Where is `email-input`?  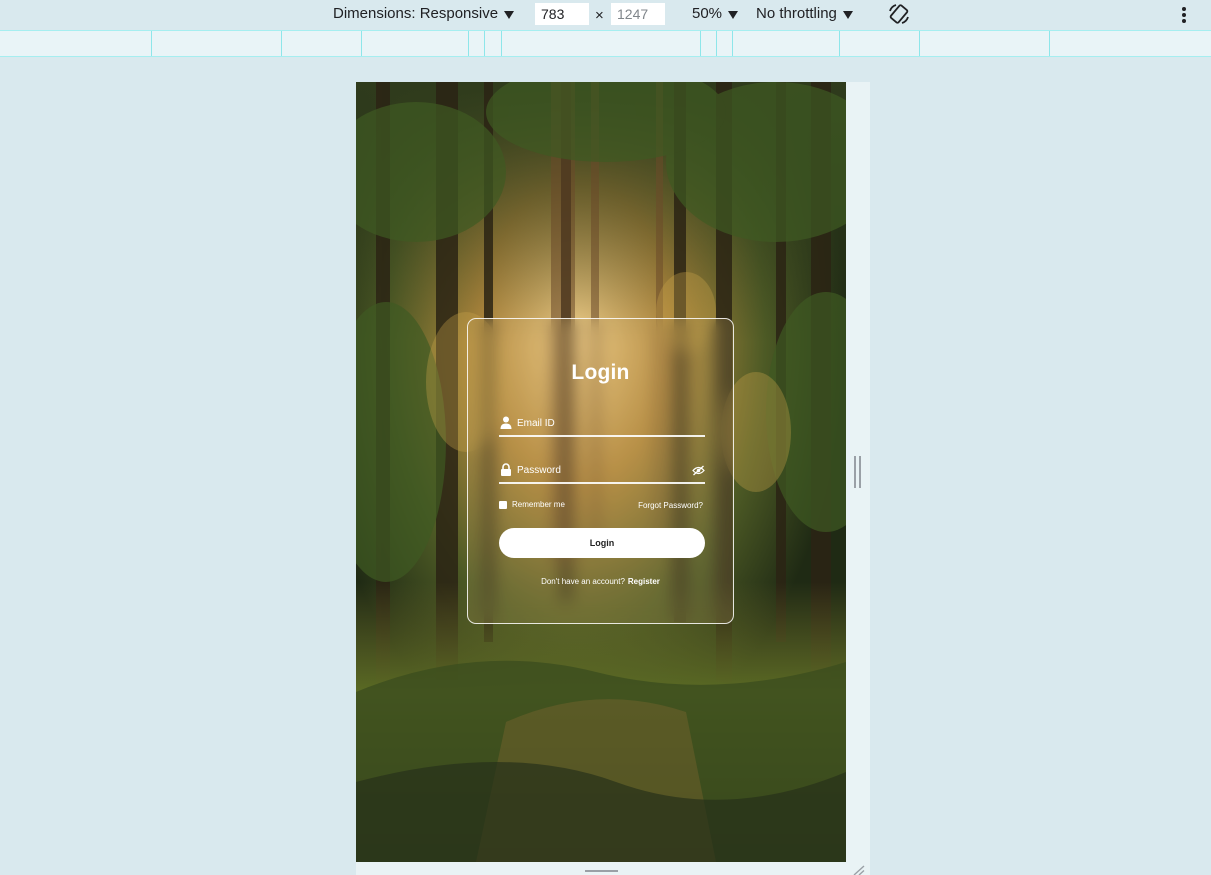
email-input is located at coordinates (602, 423).